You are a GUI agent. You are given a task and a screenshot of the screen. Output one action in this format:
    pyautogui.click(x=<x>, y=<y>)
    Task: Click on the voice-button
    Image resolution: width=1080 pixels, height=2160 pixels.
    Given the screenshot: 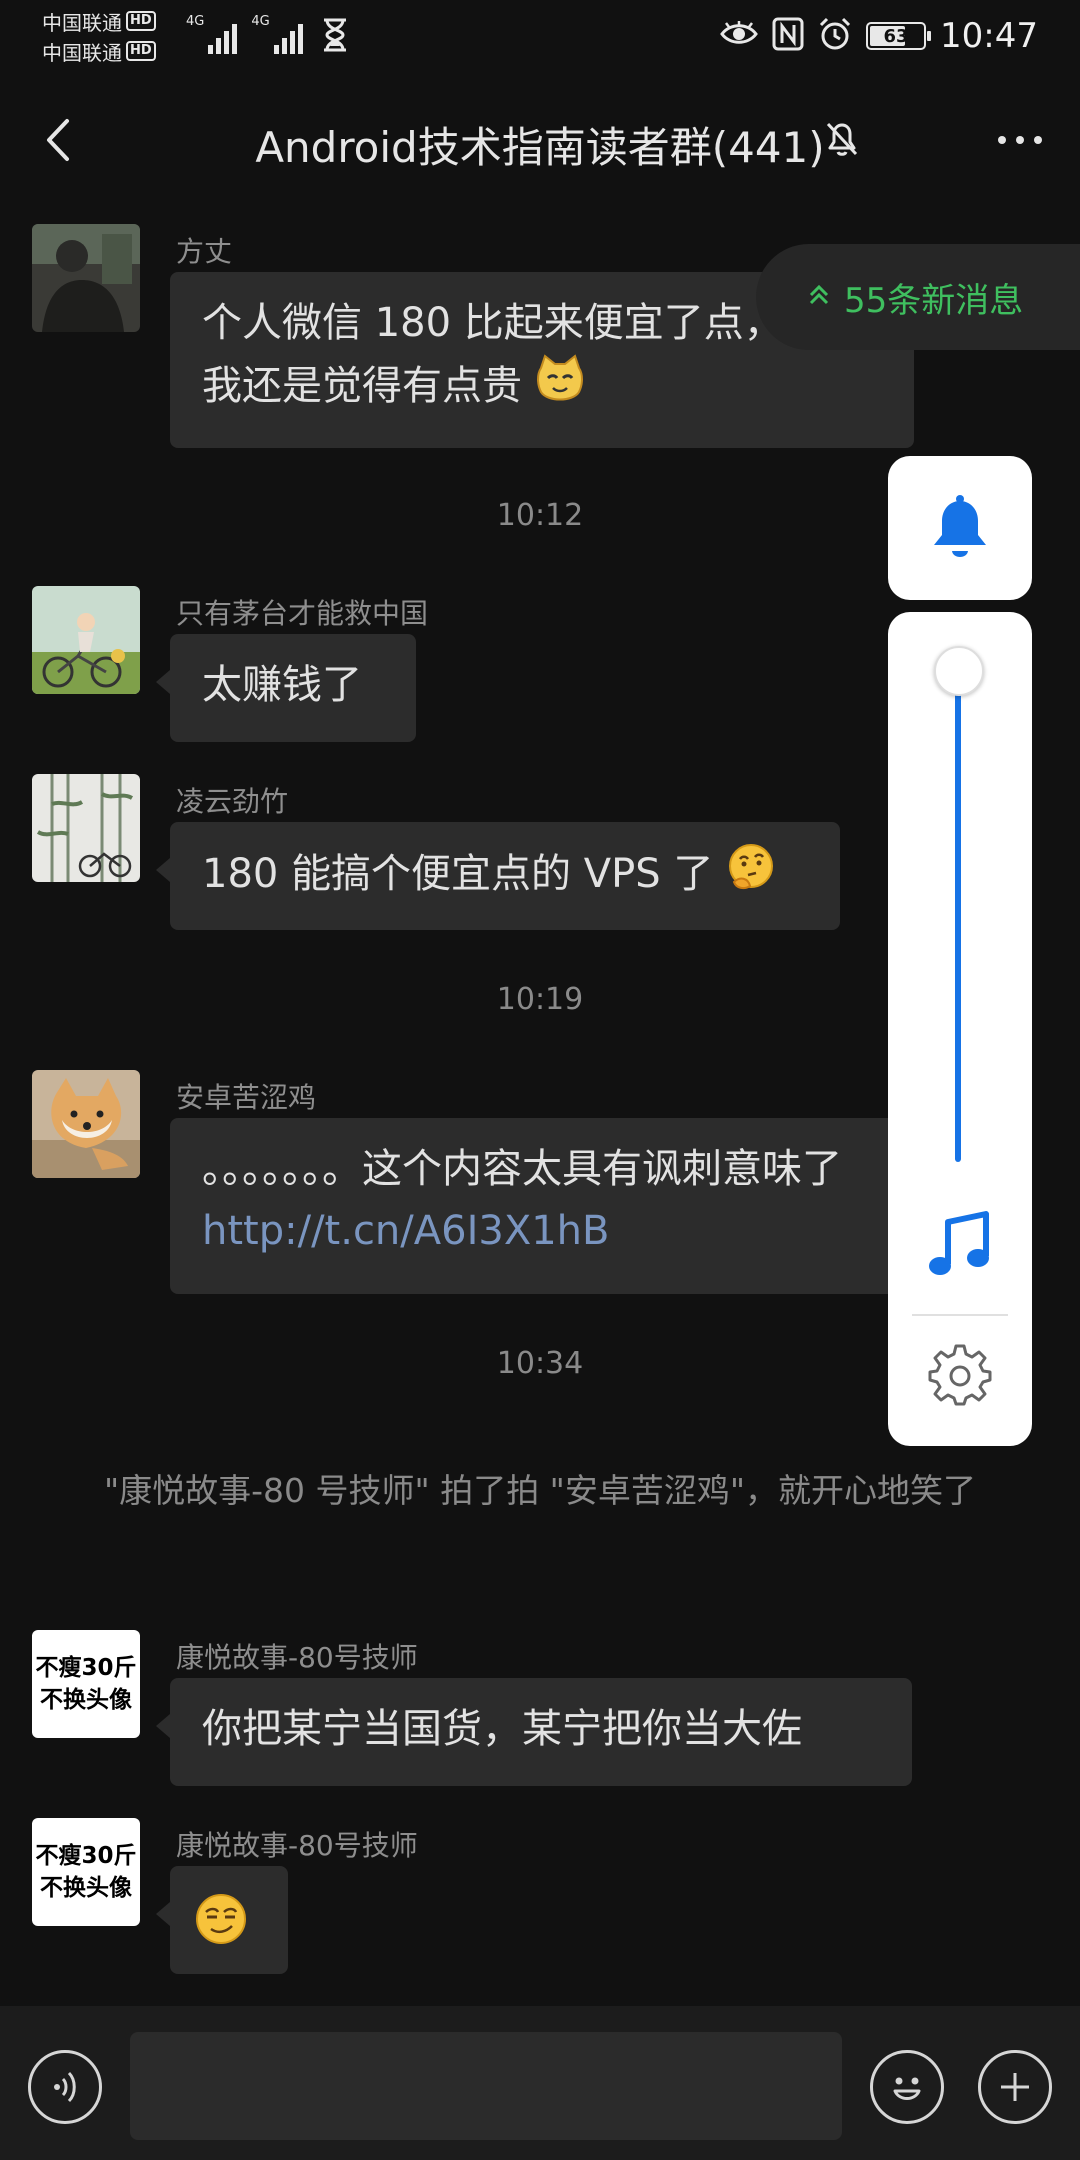 What is the action you would take?
    pyautogui.click(x=65, y=2087)
    